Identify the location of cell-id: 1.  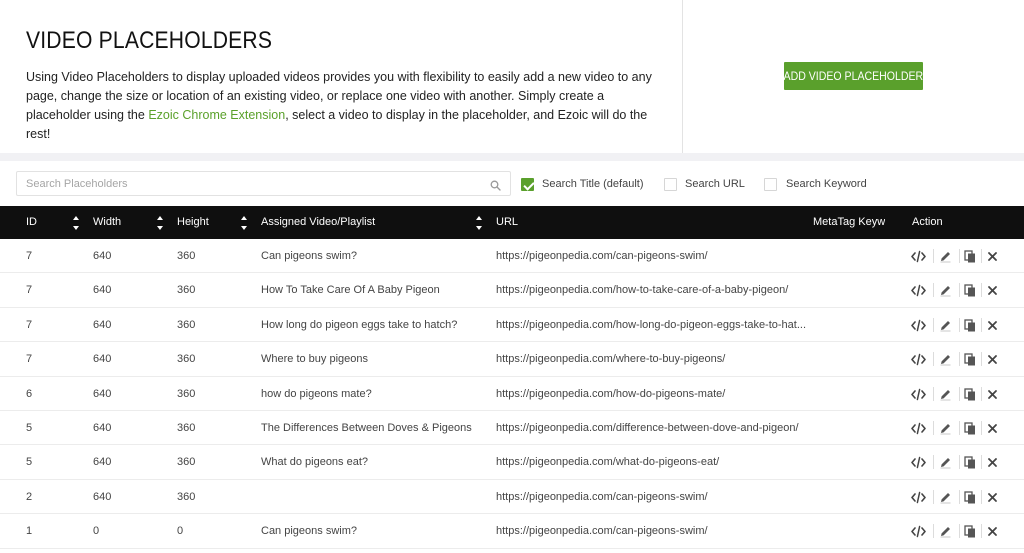
(29, 531).